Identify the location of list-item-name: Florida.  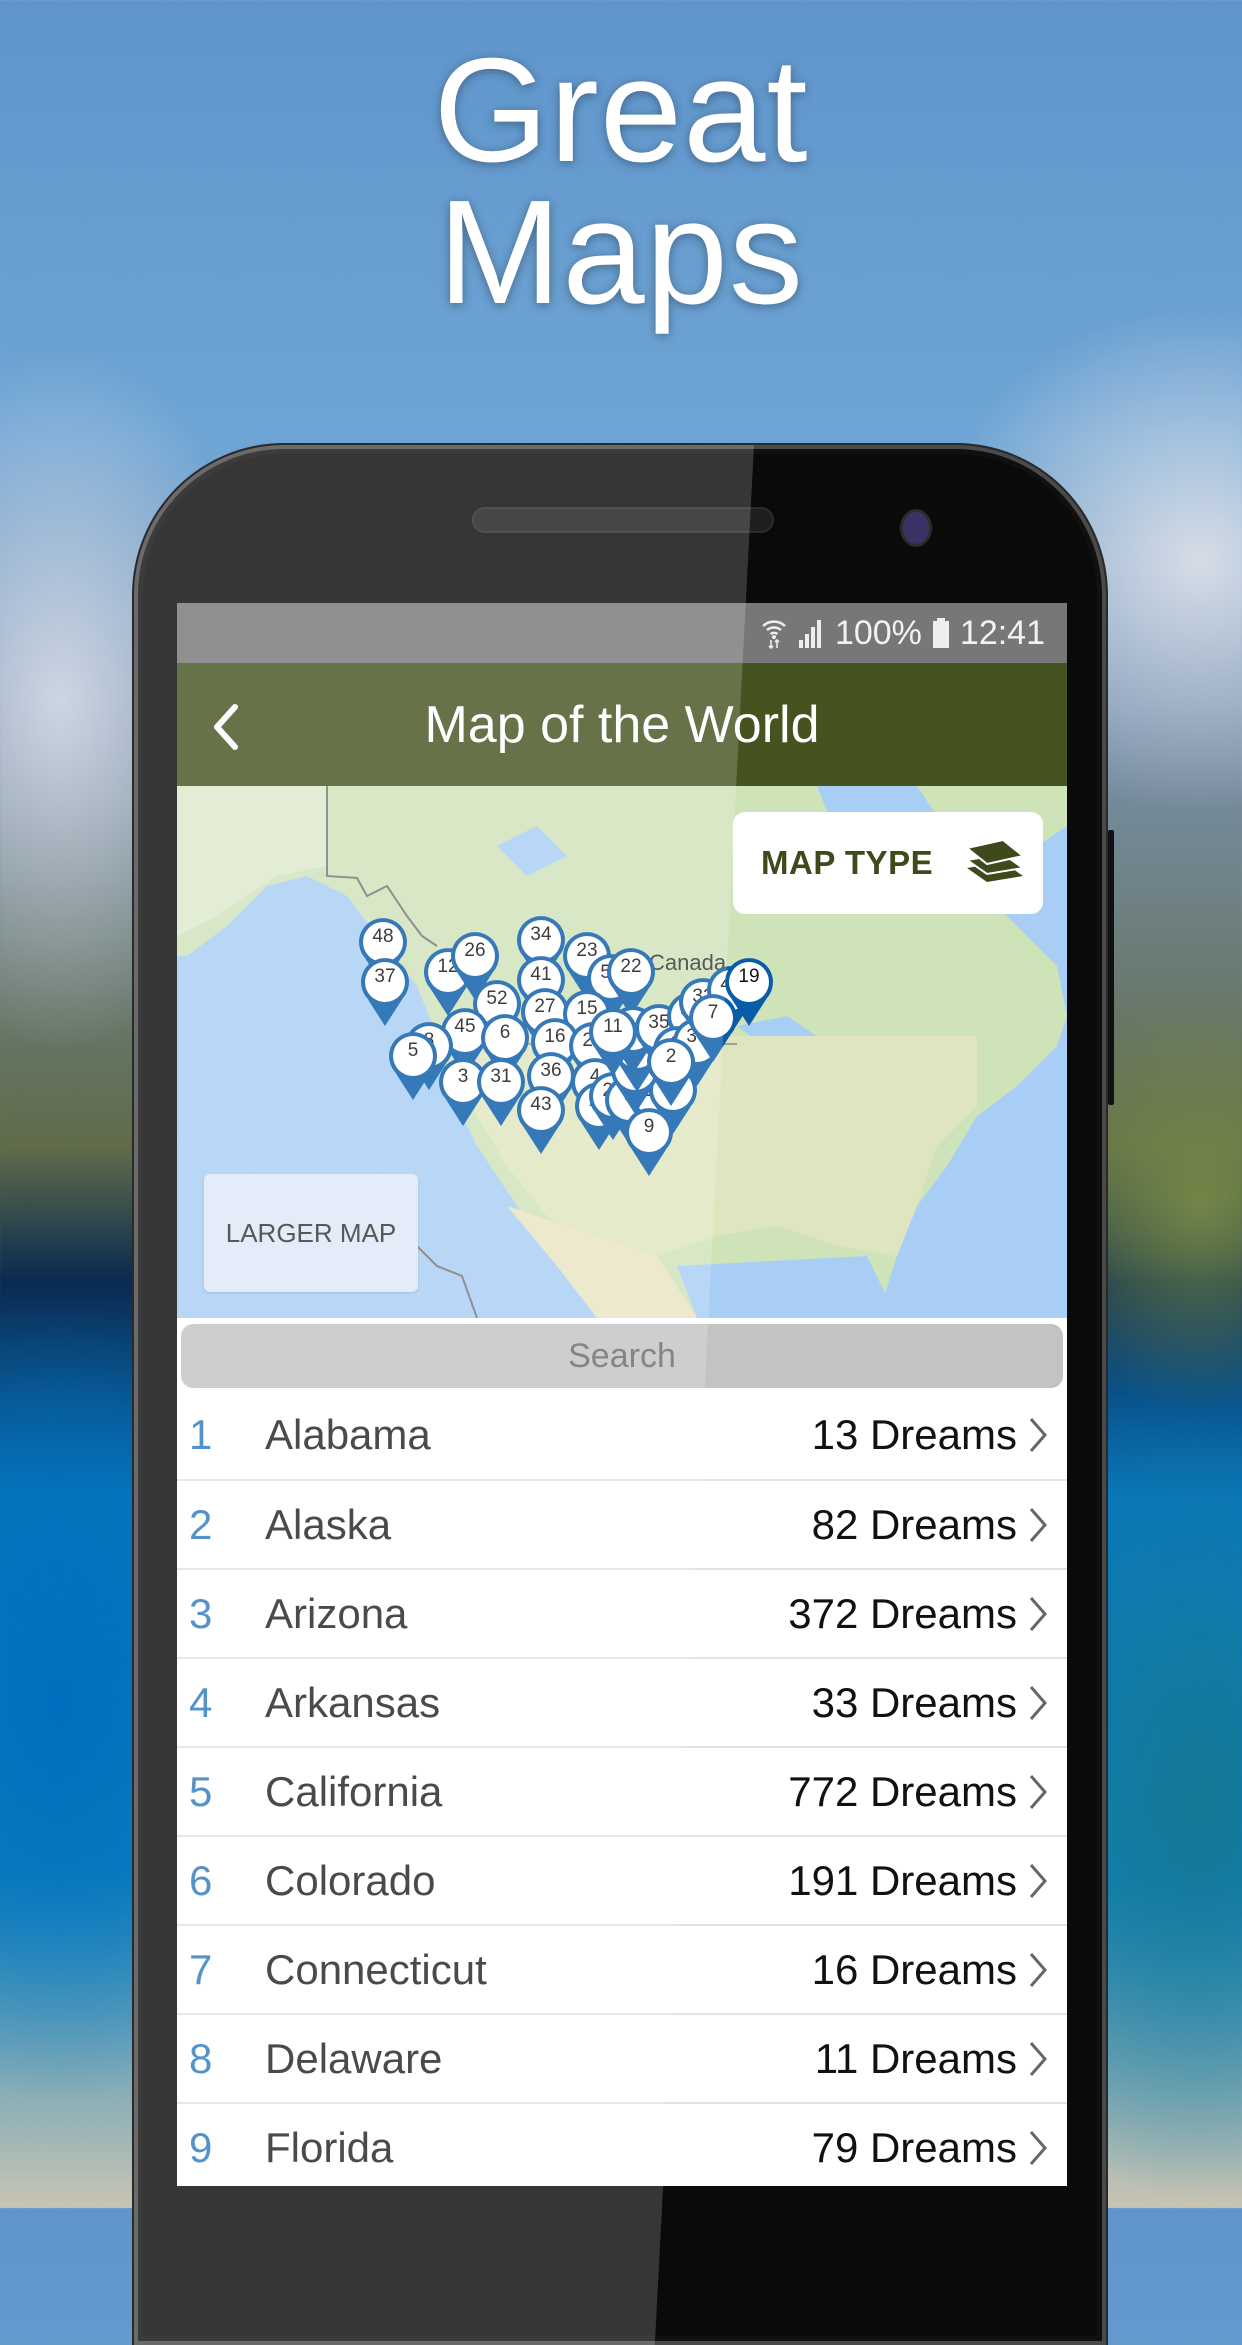
(329, 2147).